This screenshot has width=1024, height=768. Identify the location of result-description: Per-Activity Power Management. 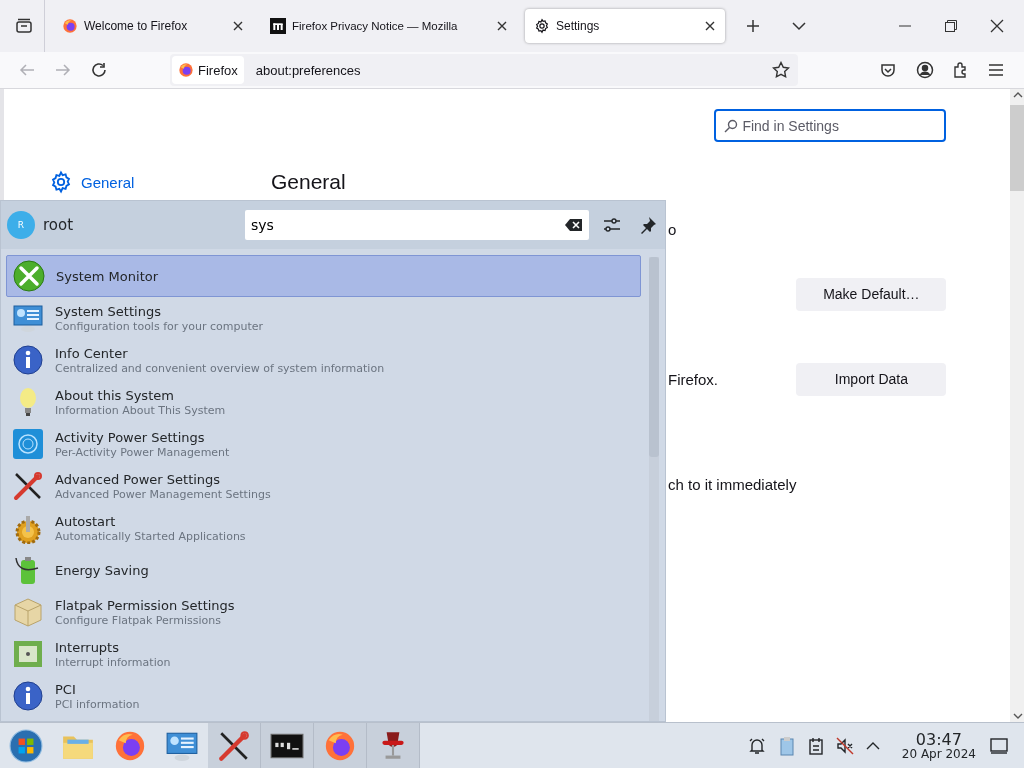
(142, 452).